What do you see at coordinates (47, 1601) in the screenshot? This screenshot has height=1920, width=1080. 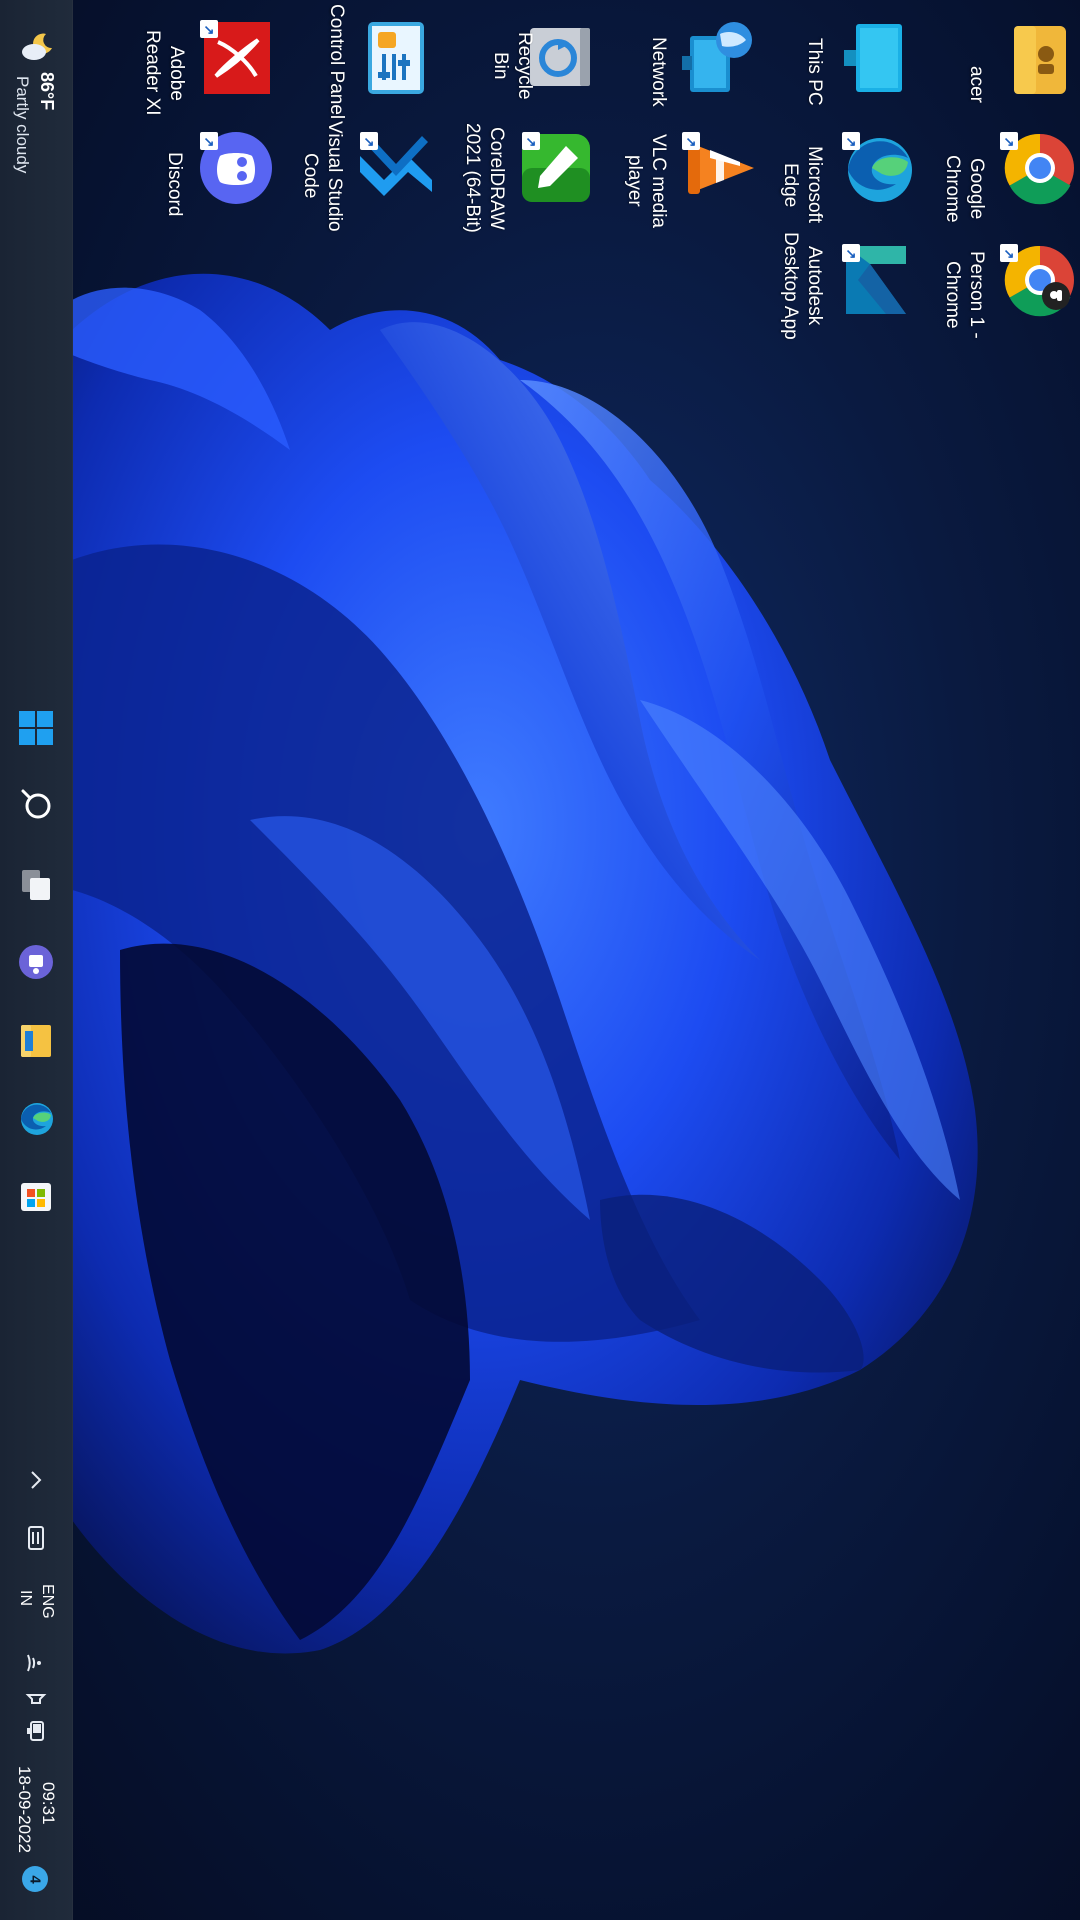 I see `language-code: ENG` at bounding box center [47, 1601].